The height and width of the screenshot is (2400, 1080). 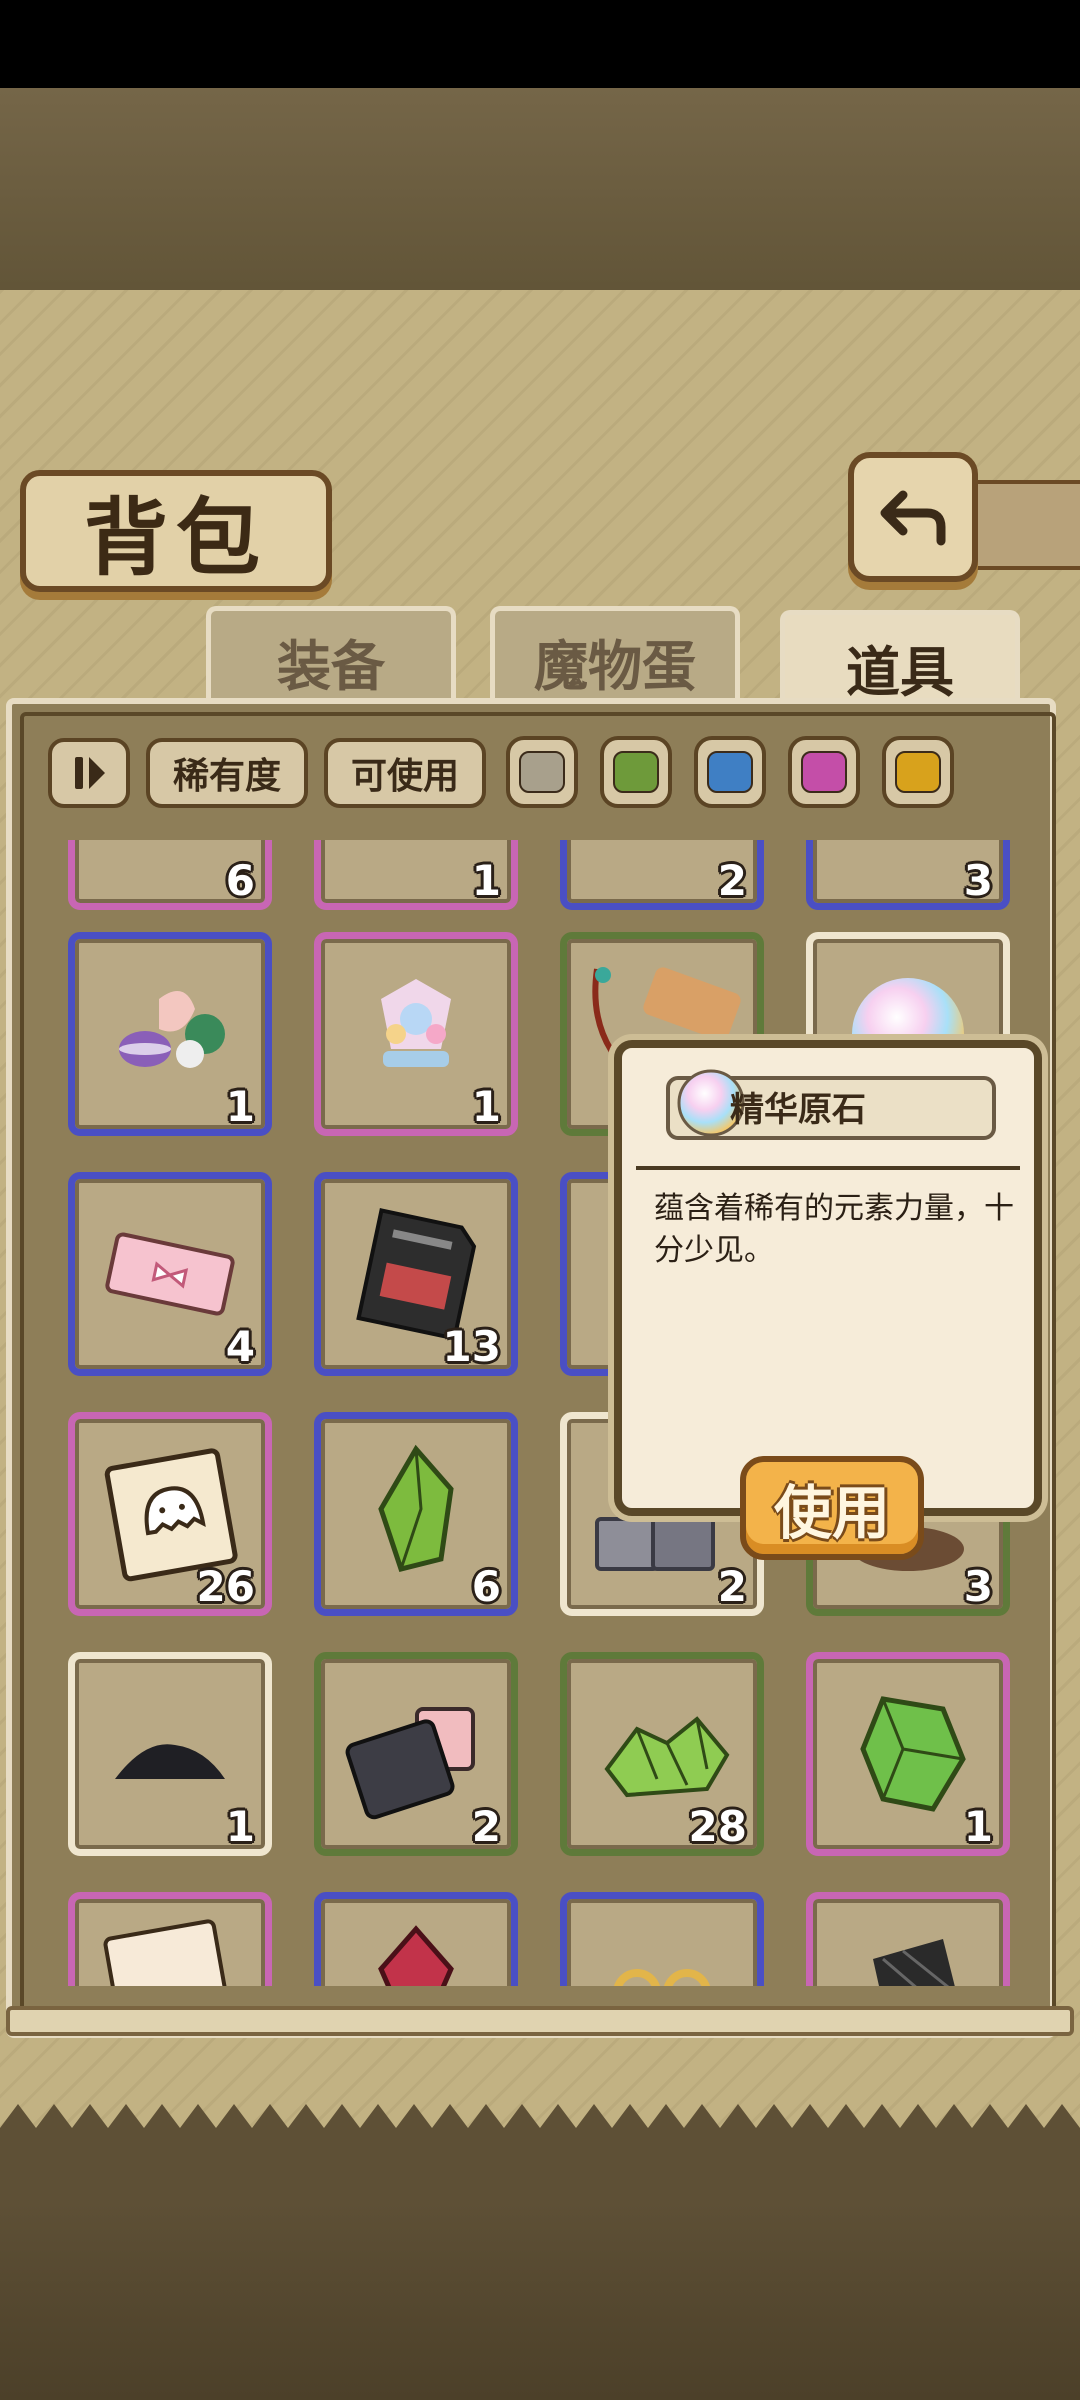 I want to click on swatch-pink-chip, so click(x=824, y=772).